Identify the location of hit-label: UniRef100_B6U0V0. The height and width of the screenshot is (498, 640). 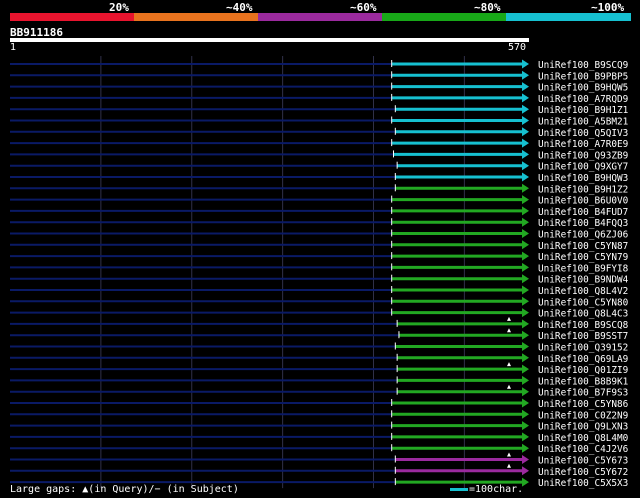
(583, 201).